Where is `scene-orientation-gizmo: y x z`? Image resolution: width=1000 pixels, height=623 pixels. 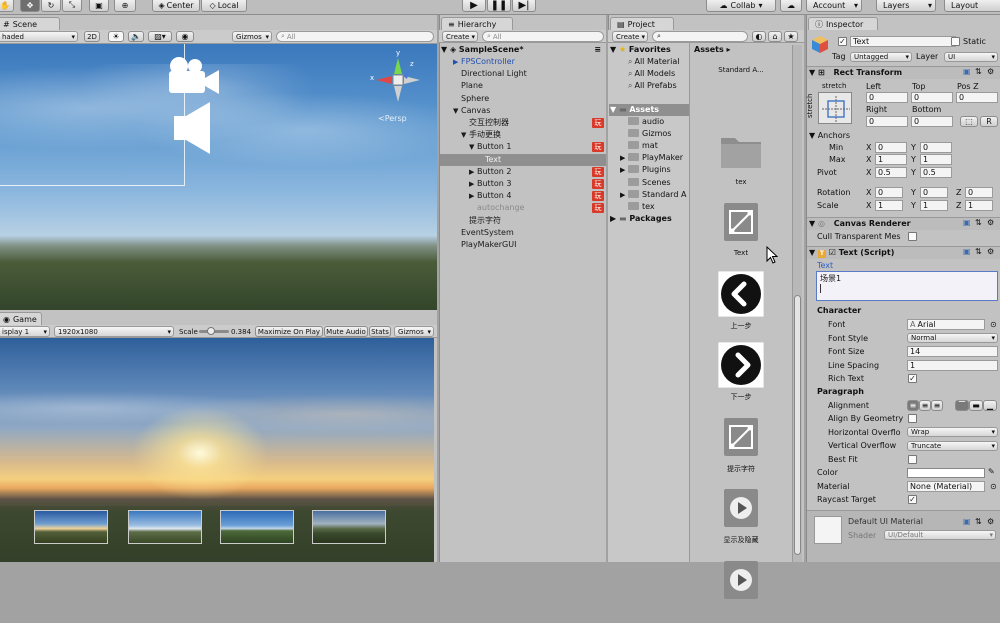 scene-orientation-gizmo: y x z is located at coordinates (398, 78).